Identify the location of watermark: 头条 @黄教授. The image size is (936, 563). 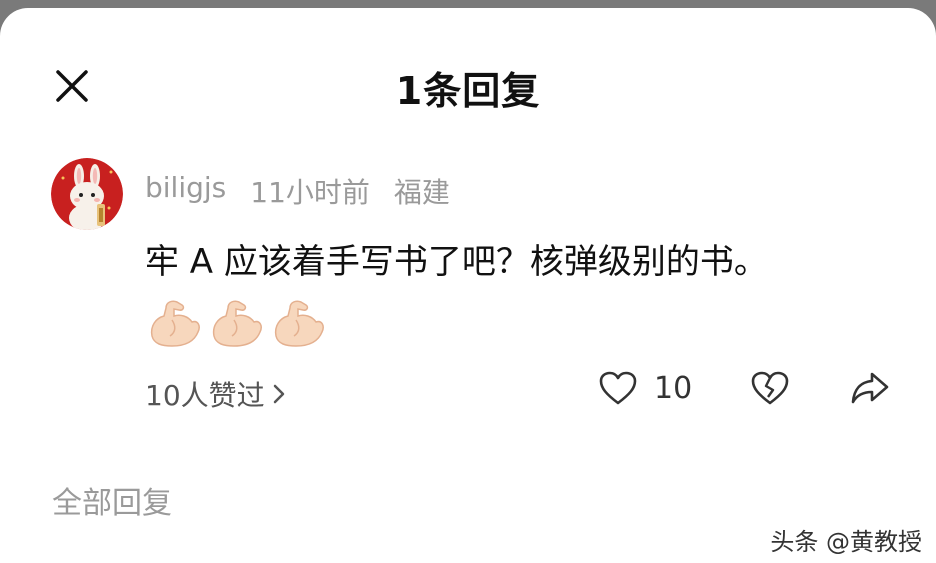
(846, 542).